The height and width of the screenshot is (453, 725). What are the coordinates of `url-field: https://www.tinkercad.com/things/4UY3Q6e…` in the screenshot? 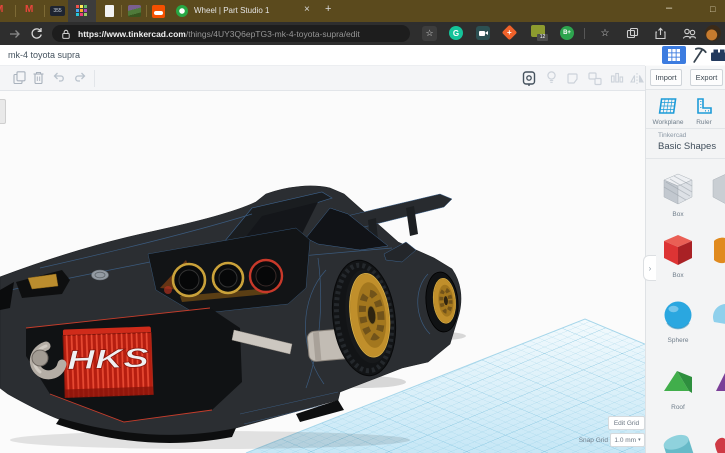 It's located at (231, 33).